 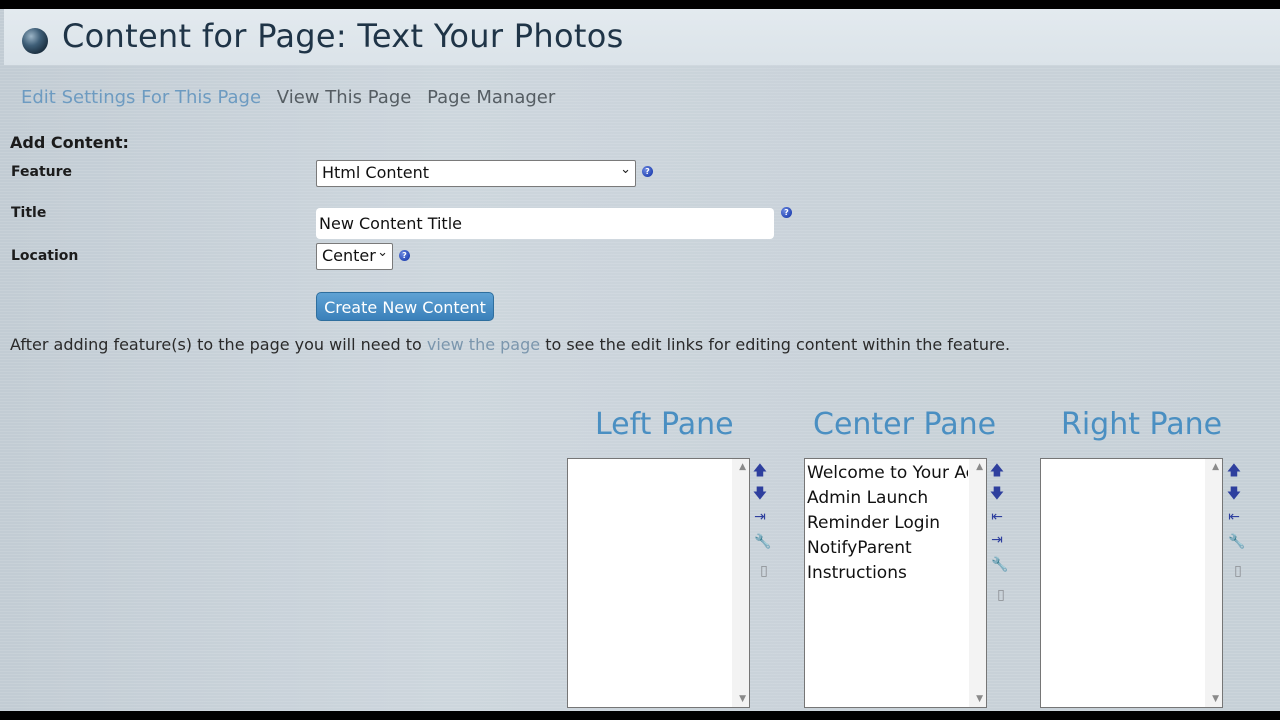 I want to click on feature-select: Html Content ⌄, so click(x=476, y=173).